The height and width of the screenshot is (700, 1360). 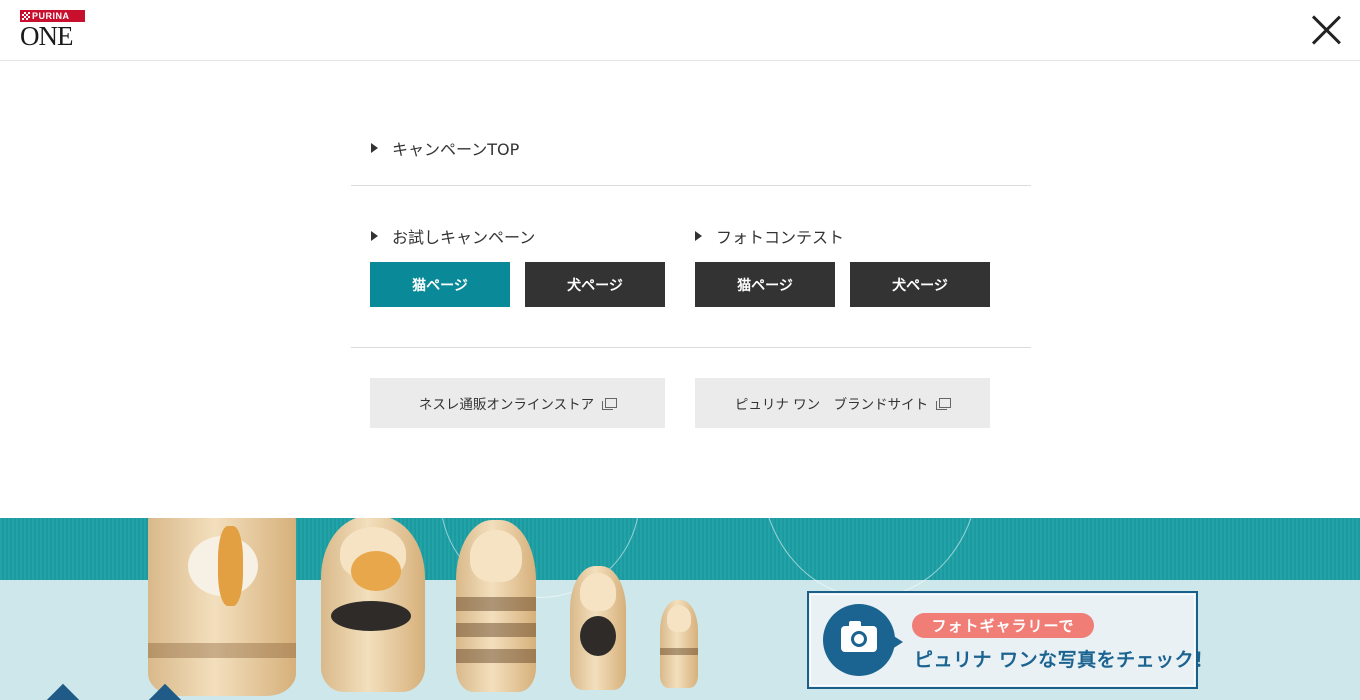 What do you see at coordinates (595, 284) in the screenshot?
I see `trial-dog-page-button: 犬ページ` at bounding box center [595, 284].